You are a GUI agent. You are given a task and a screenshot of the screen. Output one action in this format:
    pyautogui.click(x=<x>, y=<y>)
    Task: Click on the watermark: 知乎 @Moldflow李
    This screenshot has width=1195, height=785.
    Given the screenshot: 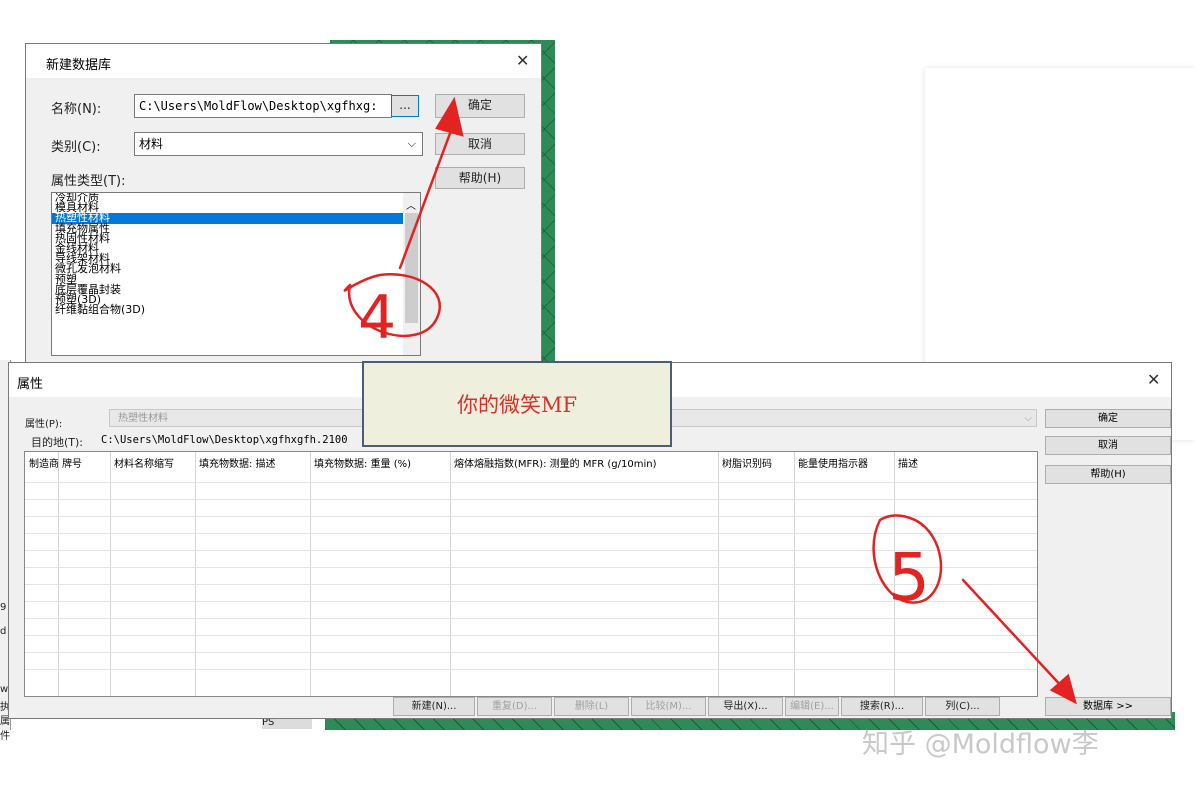 What is the action you would take?
    pyautogui.click(x=980, y=744)
    